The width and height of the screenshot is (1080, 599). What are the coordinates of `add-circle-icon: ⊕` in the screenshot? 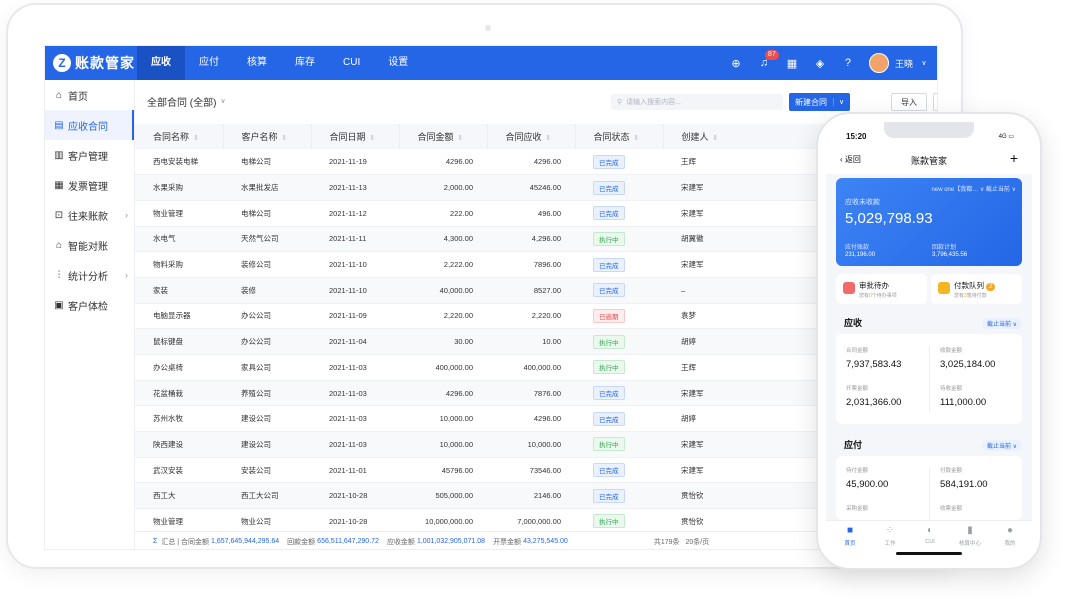 It's located at (736, 63).